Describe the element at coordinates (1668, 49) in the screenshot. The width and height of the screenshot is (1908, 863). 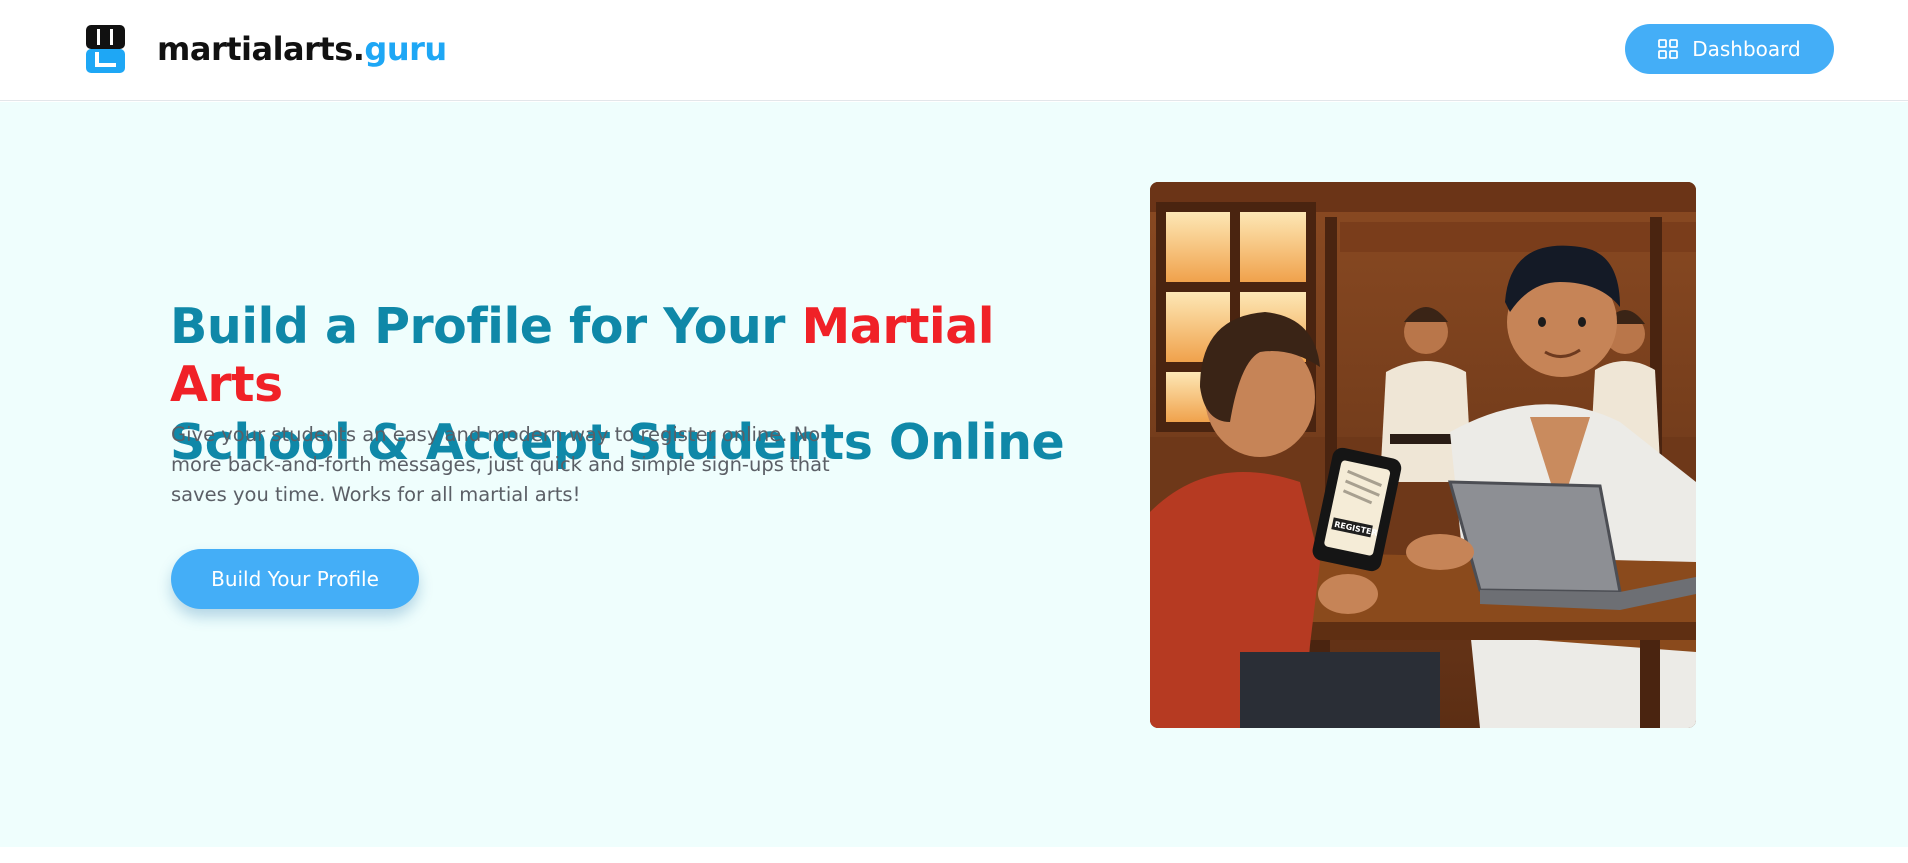
I see `grid-icon` at that location.